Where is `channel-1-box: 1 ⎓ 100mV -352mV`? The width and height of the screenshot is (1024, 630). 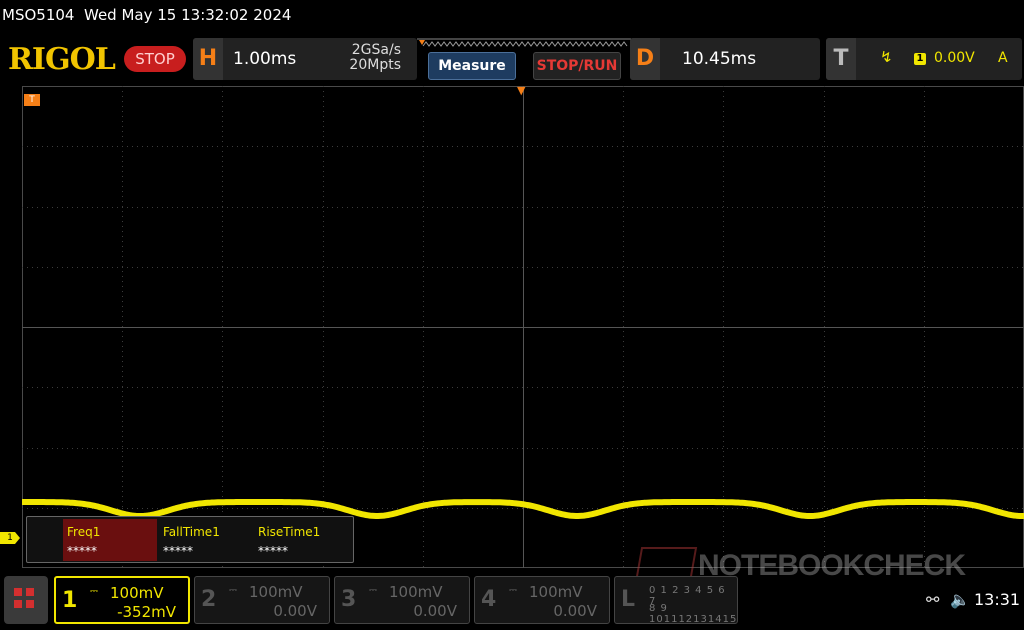 channel-1-box: 1 ⎓ 100mV -352mV is located at coordinates (122, 600).